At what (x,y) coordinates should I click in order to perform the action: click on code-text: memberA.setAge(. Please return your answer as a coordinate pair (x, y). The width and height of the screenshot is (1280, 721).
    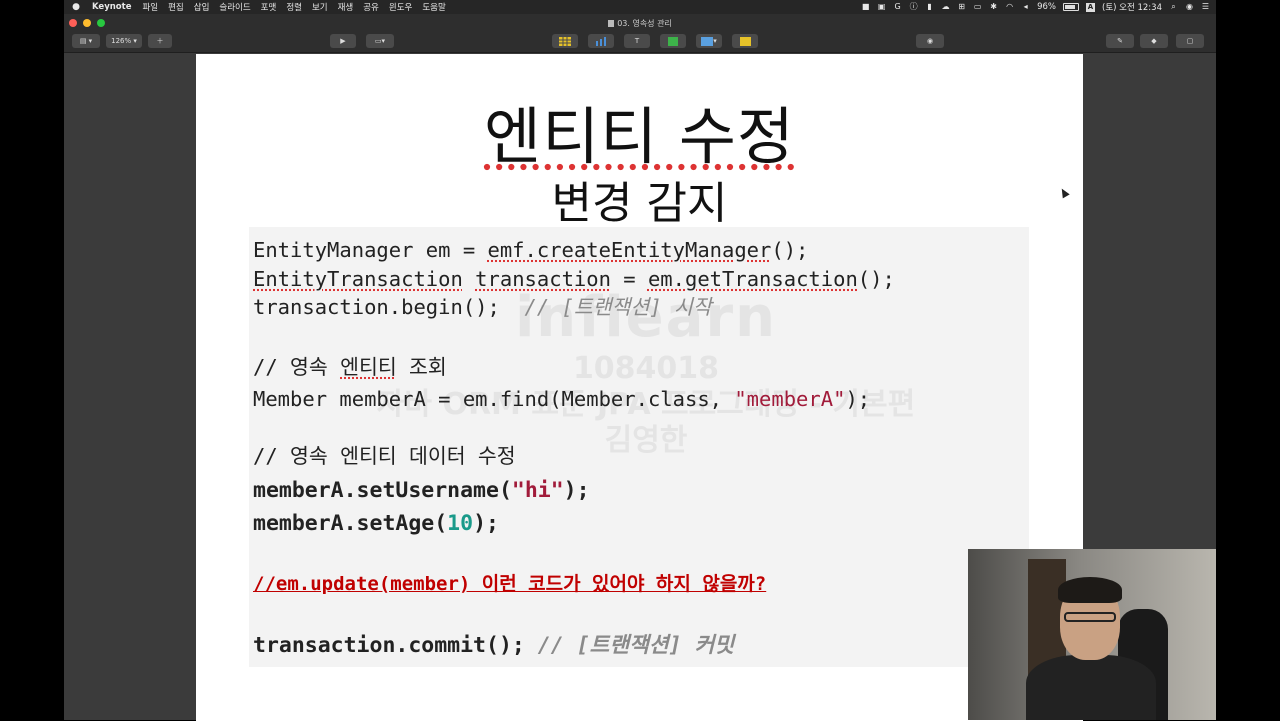
    Looking at the image, I should click on (350, 523).